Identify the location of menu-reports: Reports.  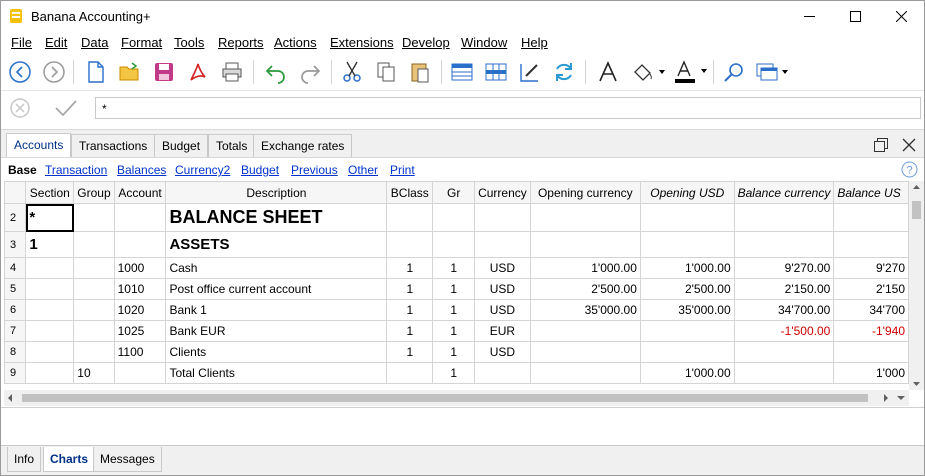
(241, 42).